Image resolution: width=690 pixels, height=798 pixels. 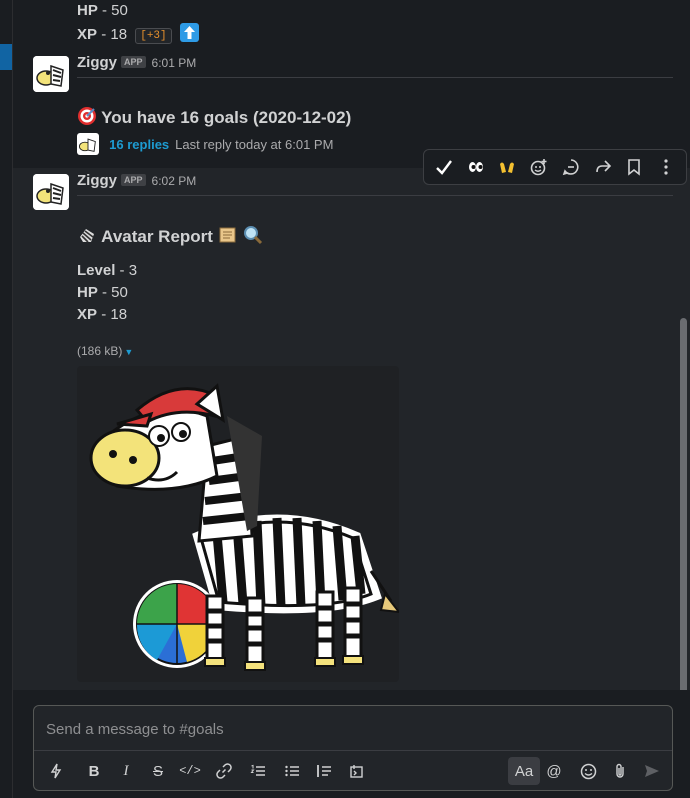 What do you see at coordinates (224, 771) in the screenshot?
I see `link-icon` at bounding box center [224, 771].